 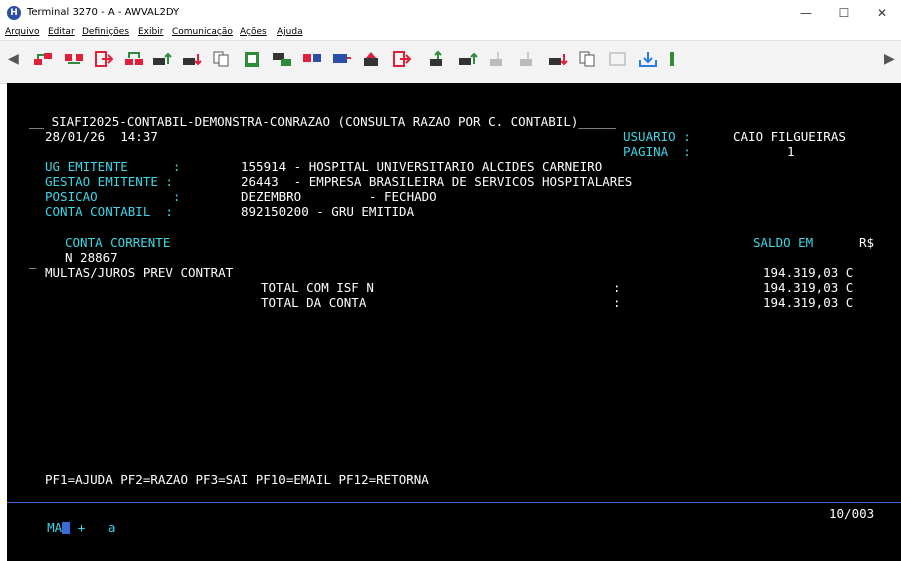 I want to click on entry-value: 194.319,03 C, so click(x=808, y=272).